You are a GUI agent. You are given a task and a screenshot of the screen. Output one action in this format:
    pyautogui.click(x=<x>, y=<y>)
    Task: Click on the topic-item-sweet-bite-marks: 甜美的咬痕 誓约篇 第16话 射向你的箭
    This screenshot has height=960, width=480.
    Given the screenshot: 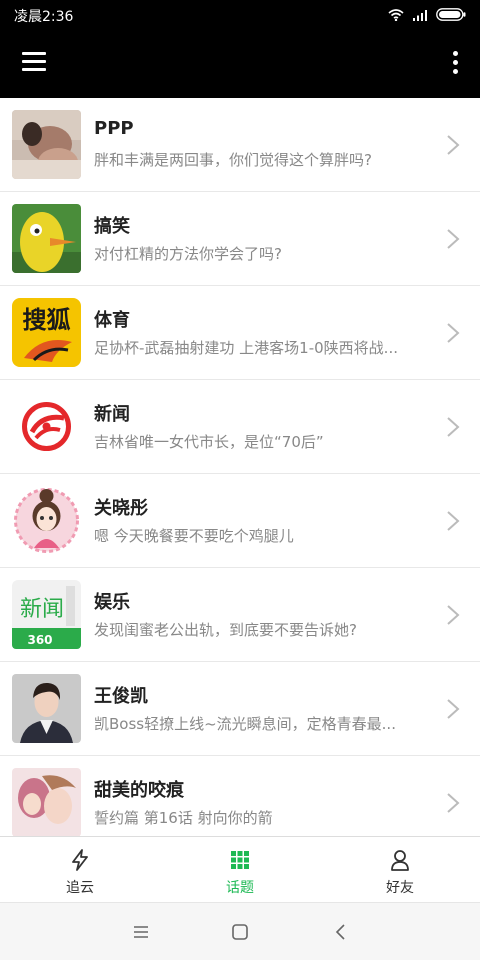 What is the action you would take?
    pyautogui.click(x=240, y=796)
    